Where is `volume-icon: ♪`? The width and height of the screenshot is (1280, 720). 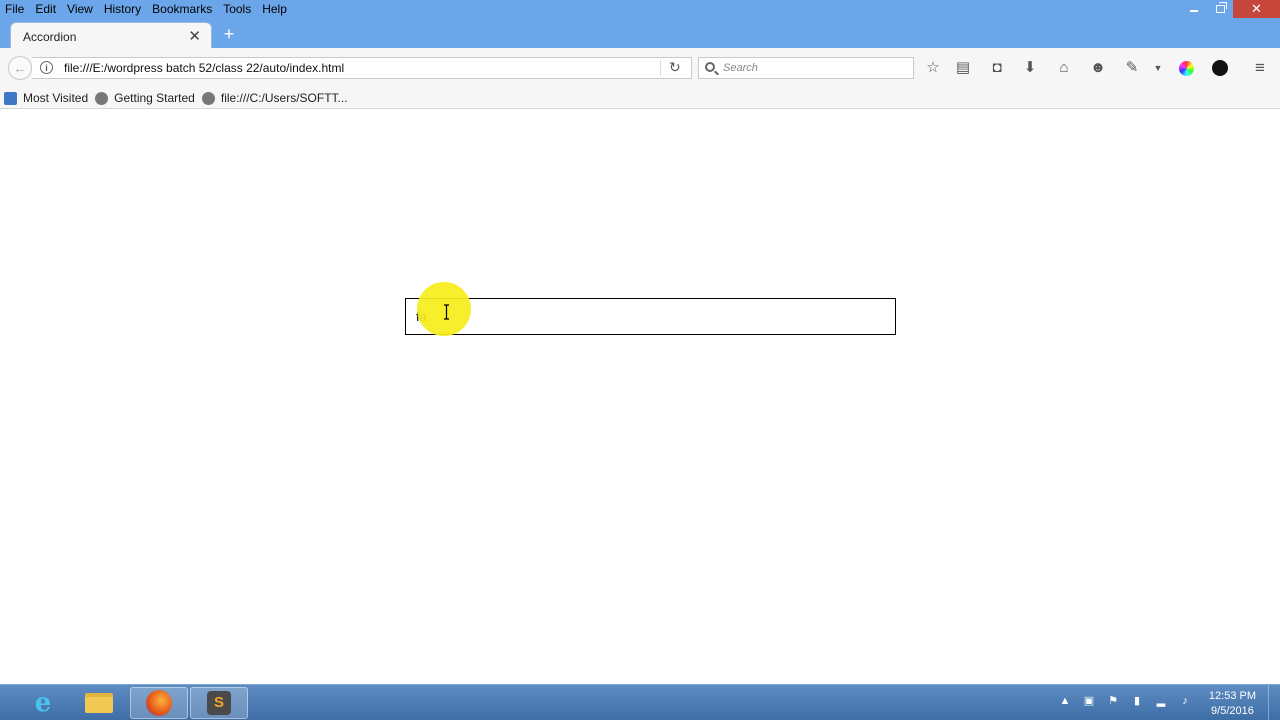 volume-icon: ♪ is located at coordinates (1185, 701).